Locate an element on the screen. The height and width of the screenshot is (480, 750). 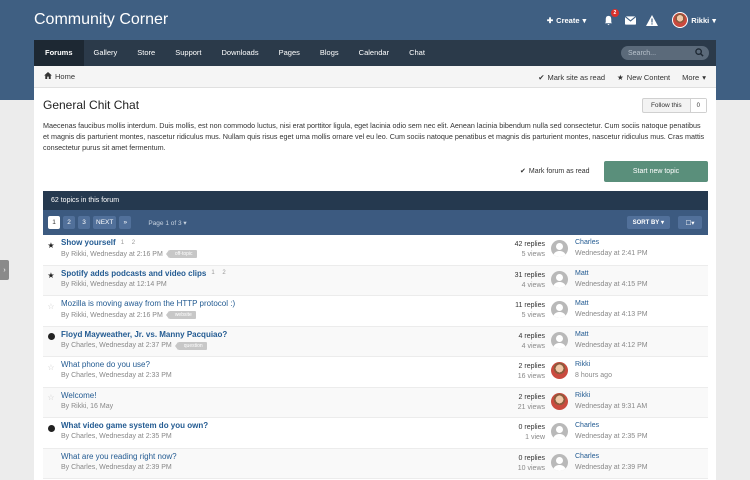
page-jump-dropdown: Page 1 of 3 ▾ is located at coordinates (167, 223).